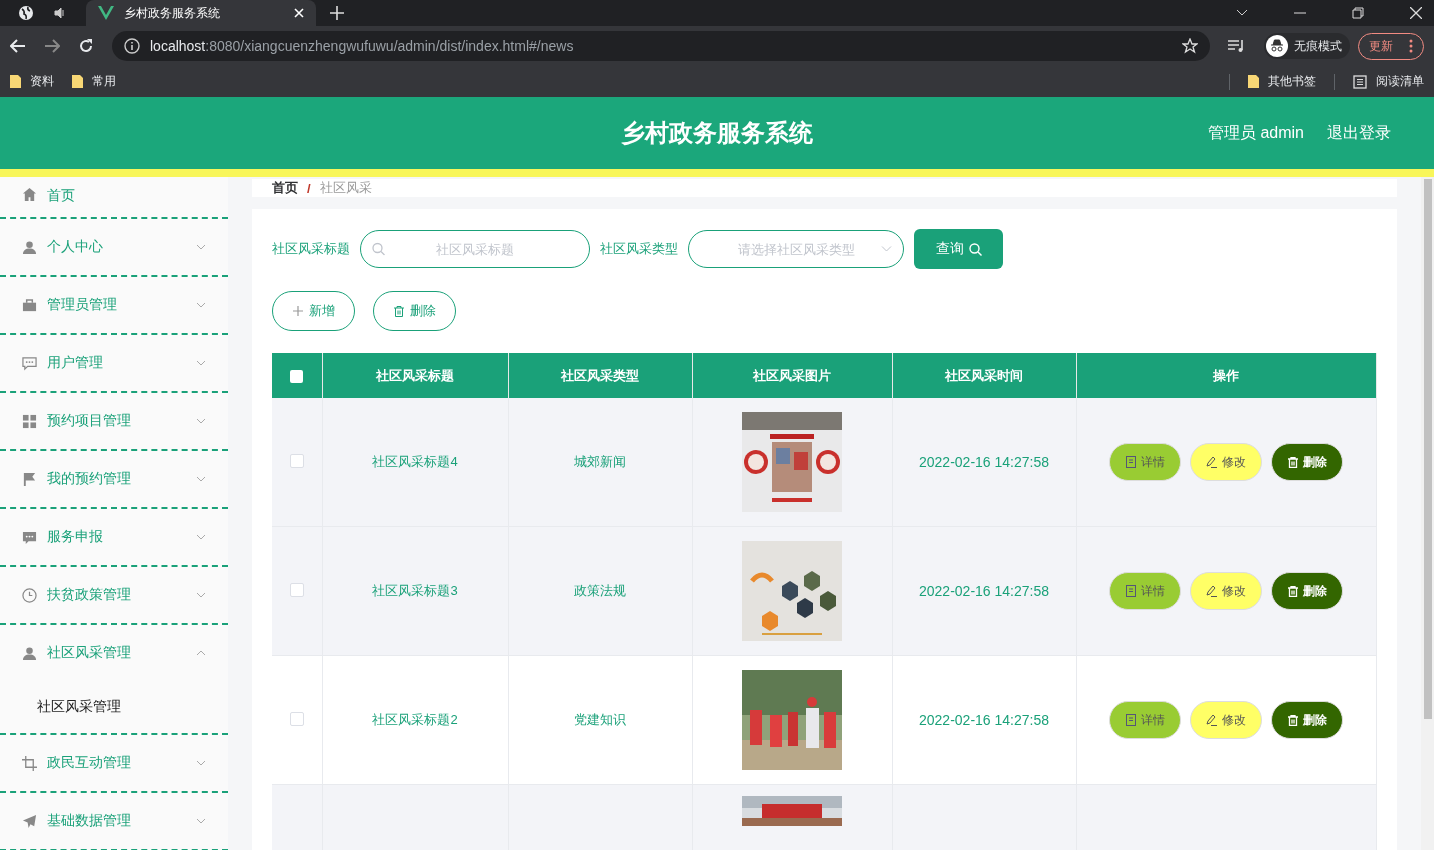 The height and width of the screenshot is (850, 1434). What do you see at coordinates (94, 81) in the screenshot?
I see `bookmark: 常用` at bounding box center [94, 81].